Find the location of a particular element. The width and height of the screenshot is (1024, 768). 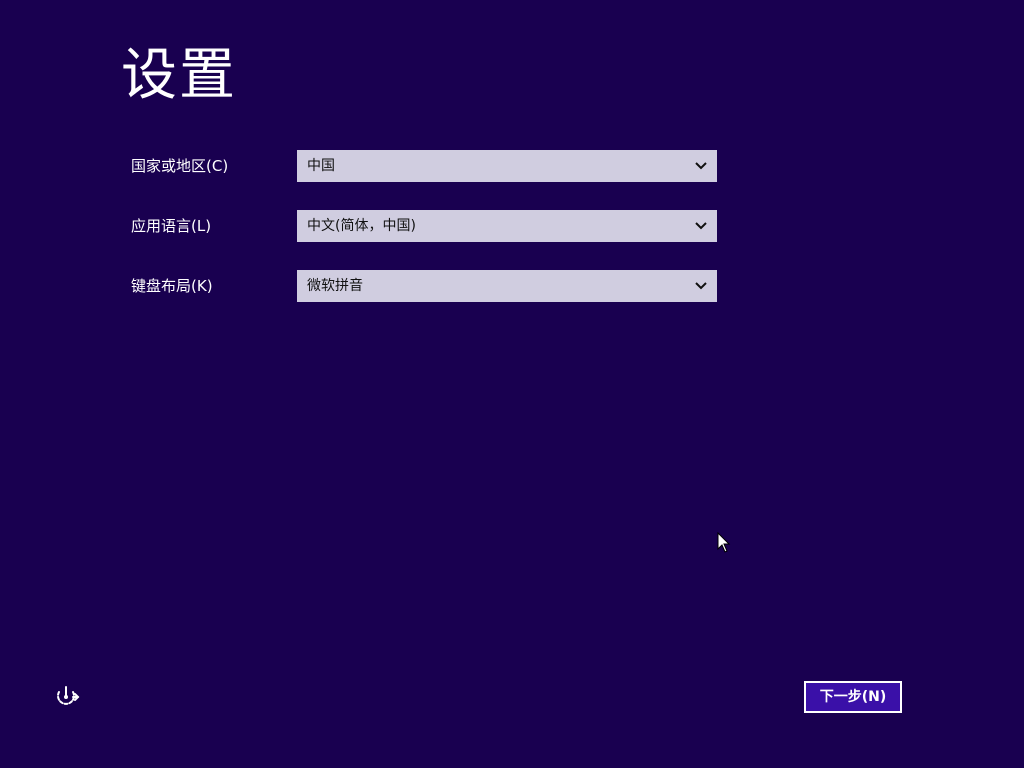

keyboard-layout-select: 微软拼音 is located at coordinates (507, 286).